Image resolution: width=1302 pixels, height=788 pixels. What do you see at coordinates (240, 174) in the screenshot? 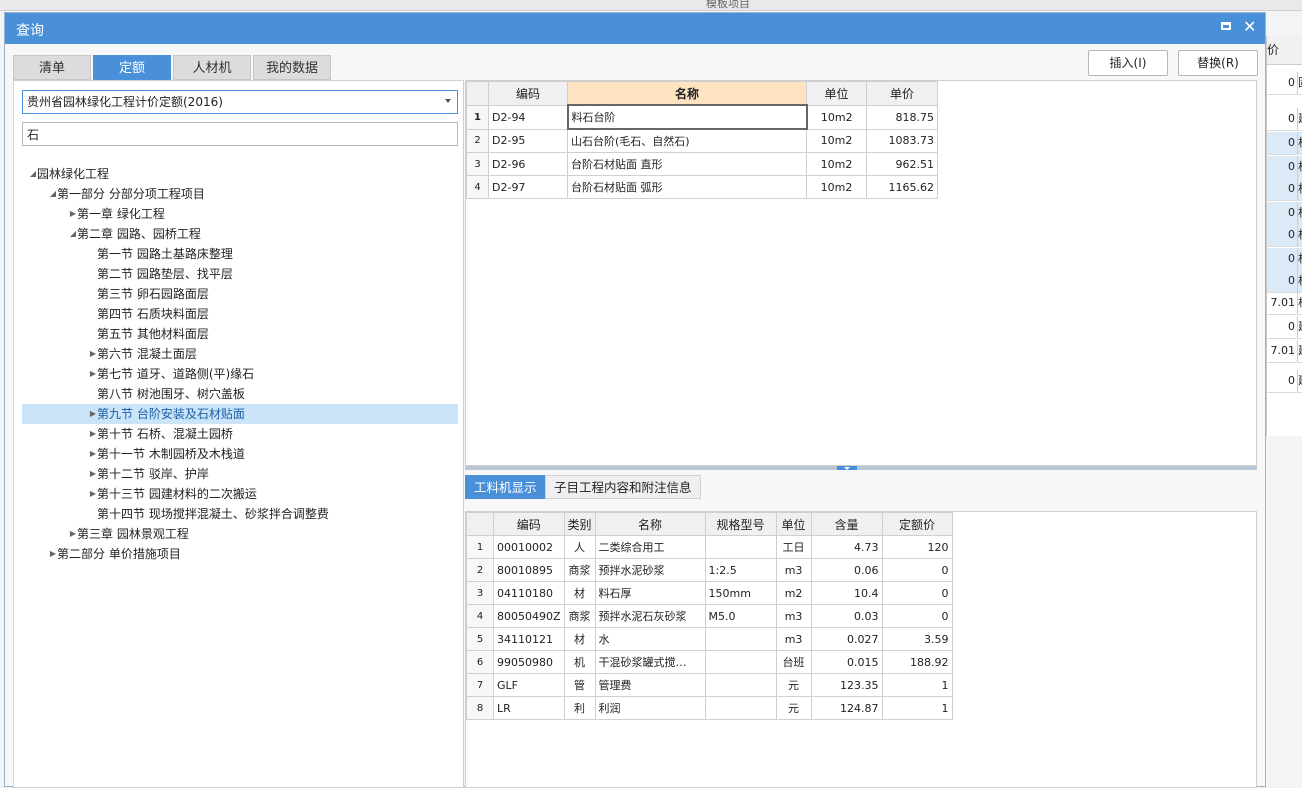
I see `tree-node: ◢ 园林绿化工程` at bounding box center [240, 174].